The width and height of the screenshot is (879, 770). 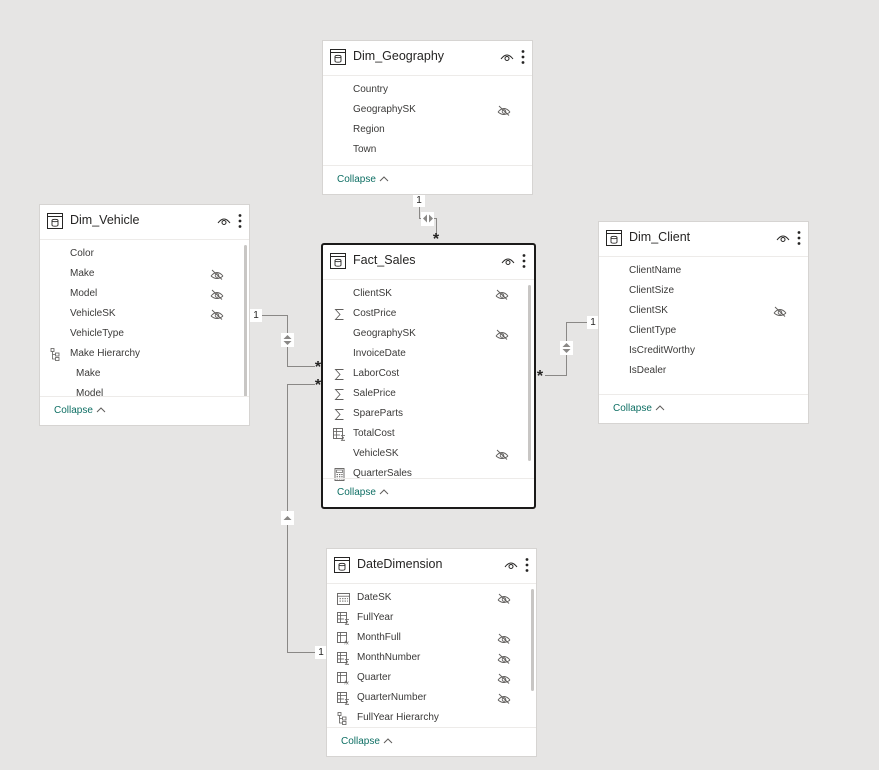 What do you see at coordinates (339, 314) in the screenshot?
I see `sigma-icon` at bounding box center [339, 314].